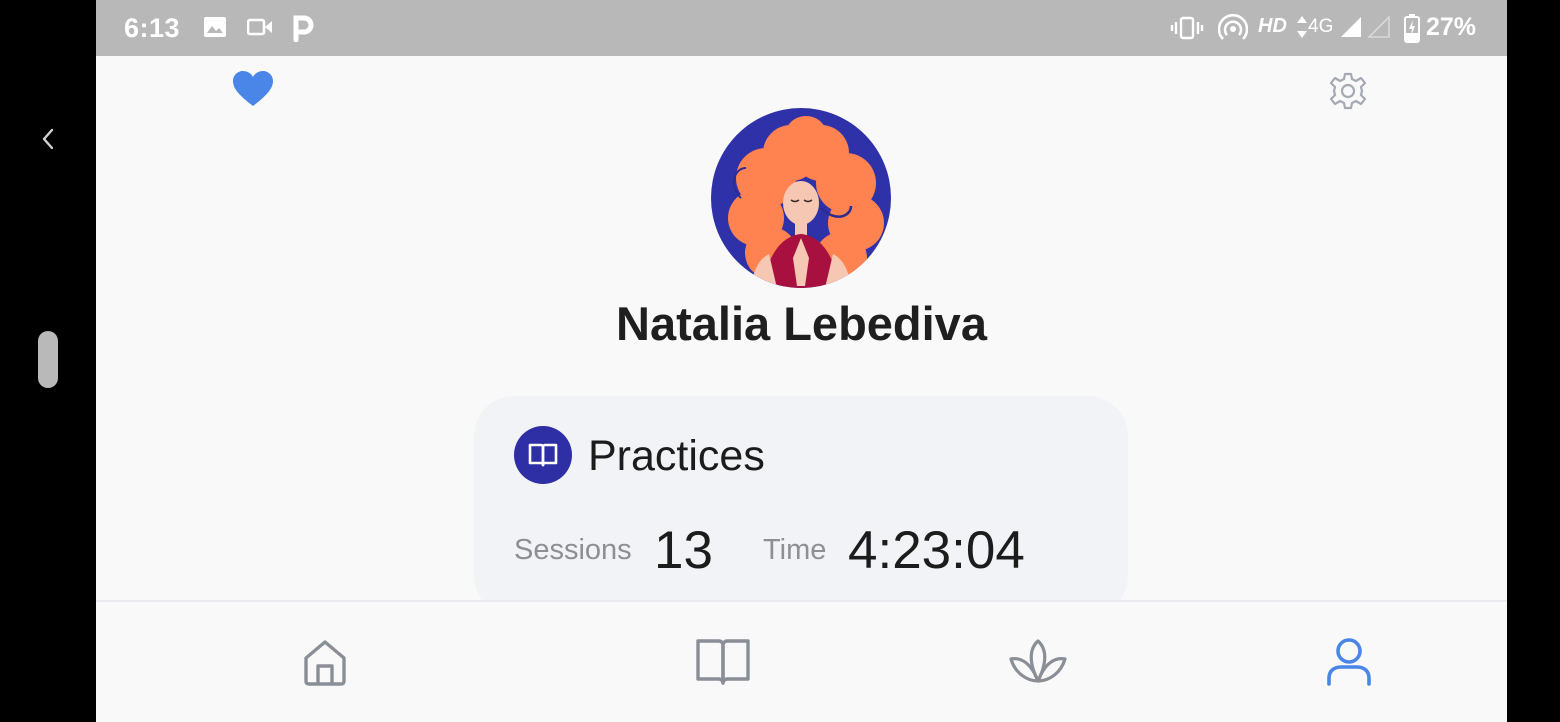 The height and width of the screenshot is (722, 1560). What do you see at coordinates (215, 27) in the screenshot?
I see `image-icon` at bounding box center [215, 27].